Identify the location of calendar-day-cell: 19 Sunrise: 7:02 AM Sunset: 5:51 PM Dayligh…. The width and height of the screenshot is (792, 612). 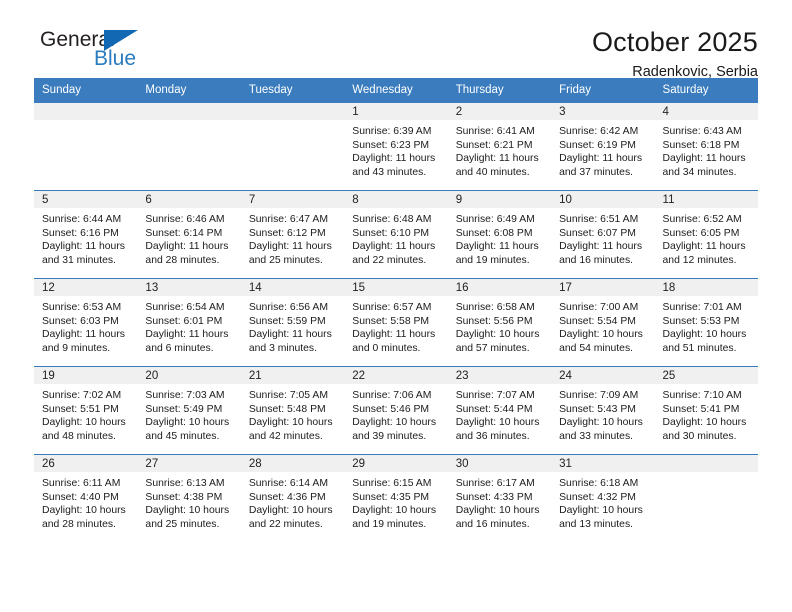
(86, 410).